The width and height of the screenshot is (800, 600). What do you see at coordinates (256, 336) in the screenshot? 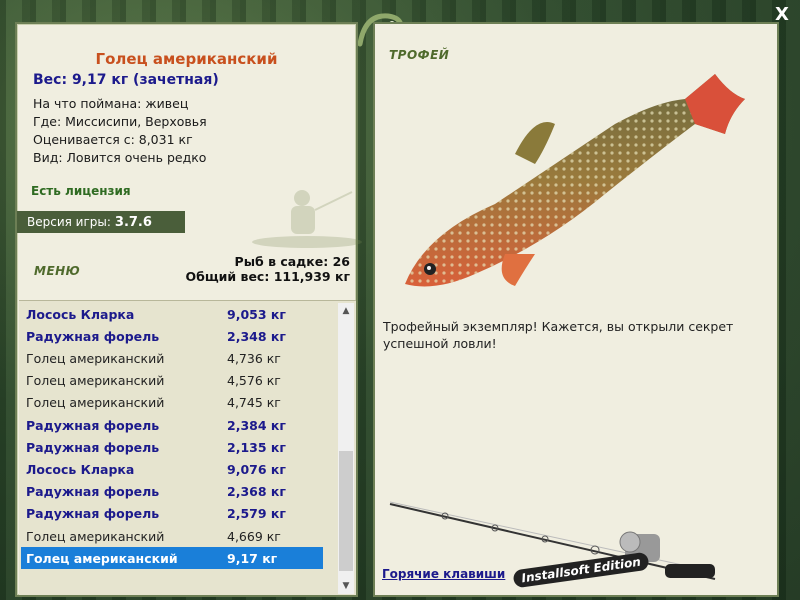
I see `row-fish-weight: 2,348 кг` at bounding box center [256, 336].